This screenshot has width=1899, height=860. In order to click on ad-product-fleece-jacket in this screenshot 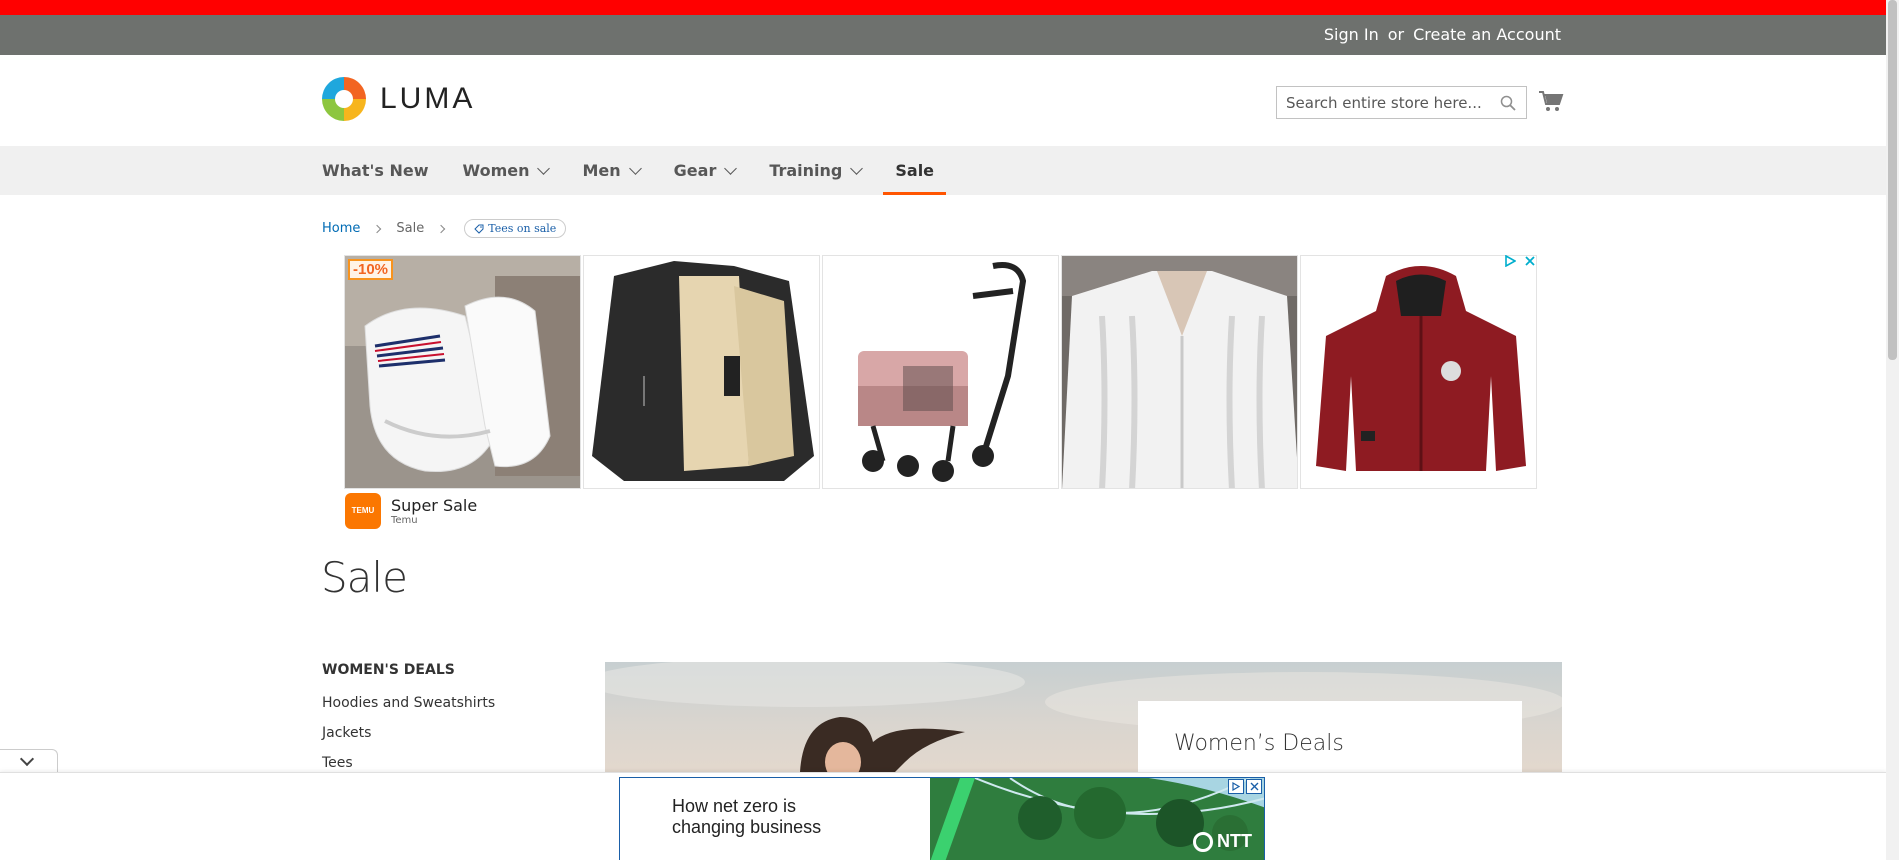, I will do `click(701, 372)`.